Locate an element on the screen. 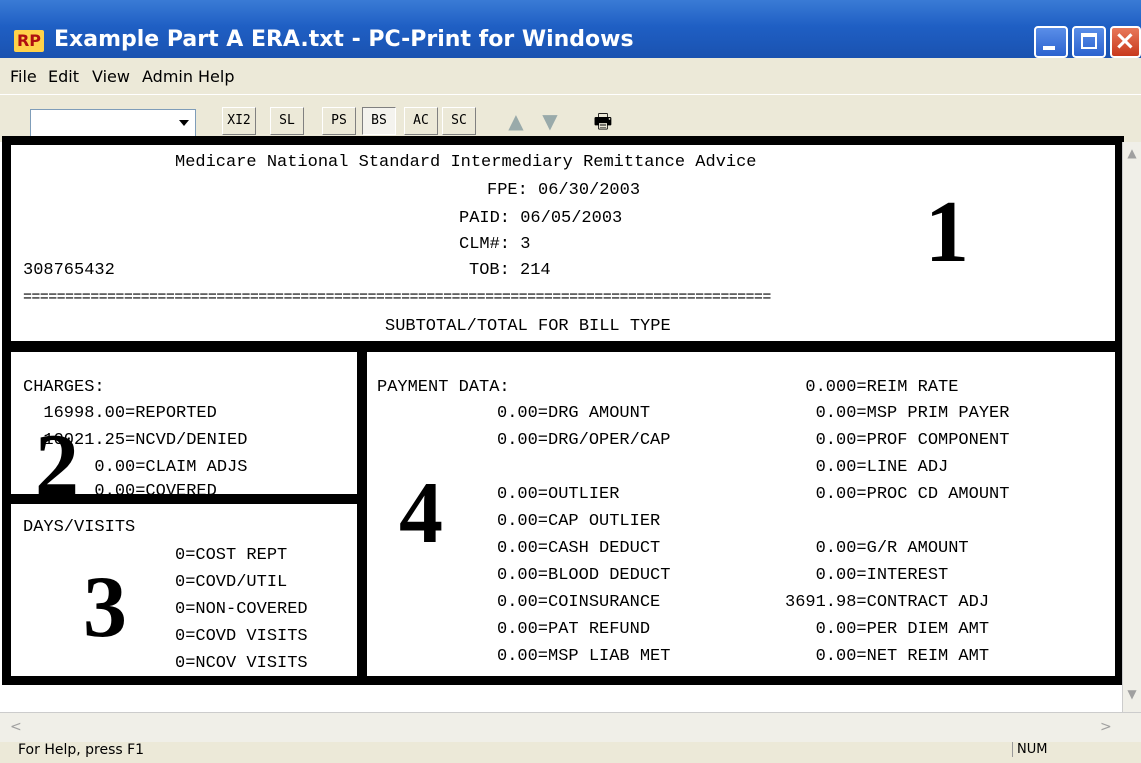 The image size is (1141, 763). payment-left-line: 0.00=DRG AMOUNT is located at coordinates (574, 413).